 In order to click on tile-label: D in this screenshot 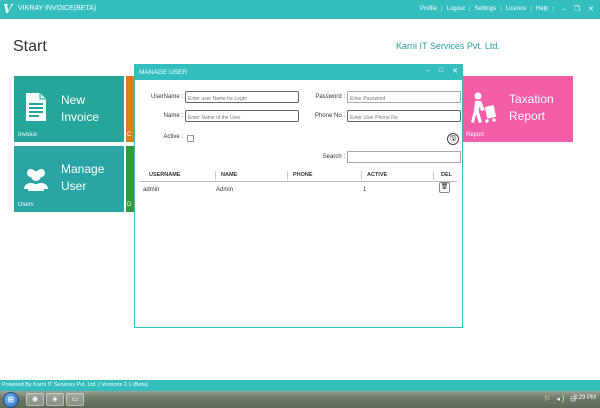, I will do `click(129, 205)`.